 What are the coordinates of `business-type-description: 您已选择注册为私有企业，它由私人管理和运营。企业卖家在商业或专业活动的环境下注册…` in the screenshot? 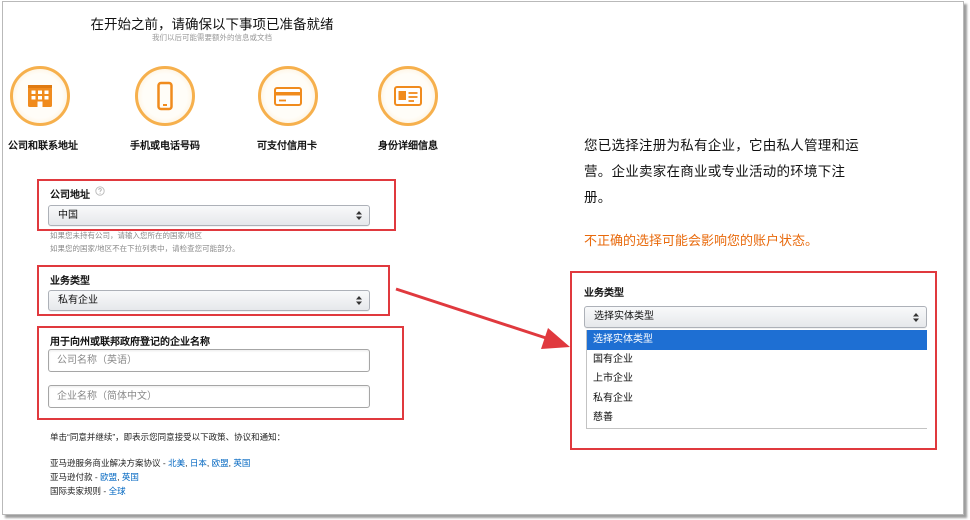 It's located at (721, 171).